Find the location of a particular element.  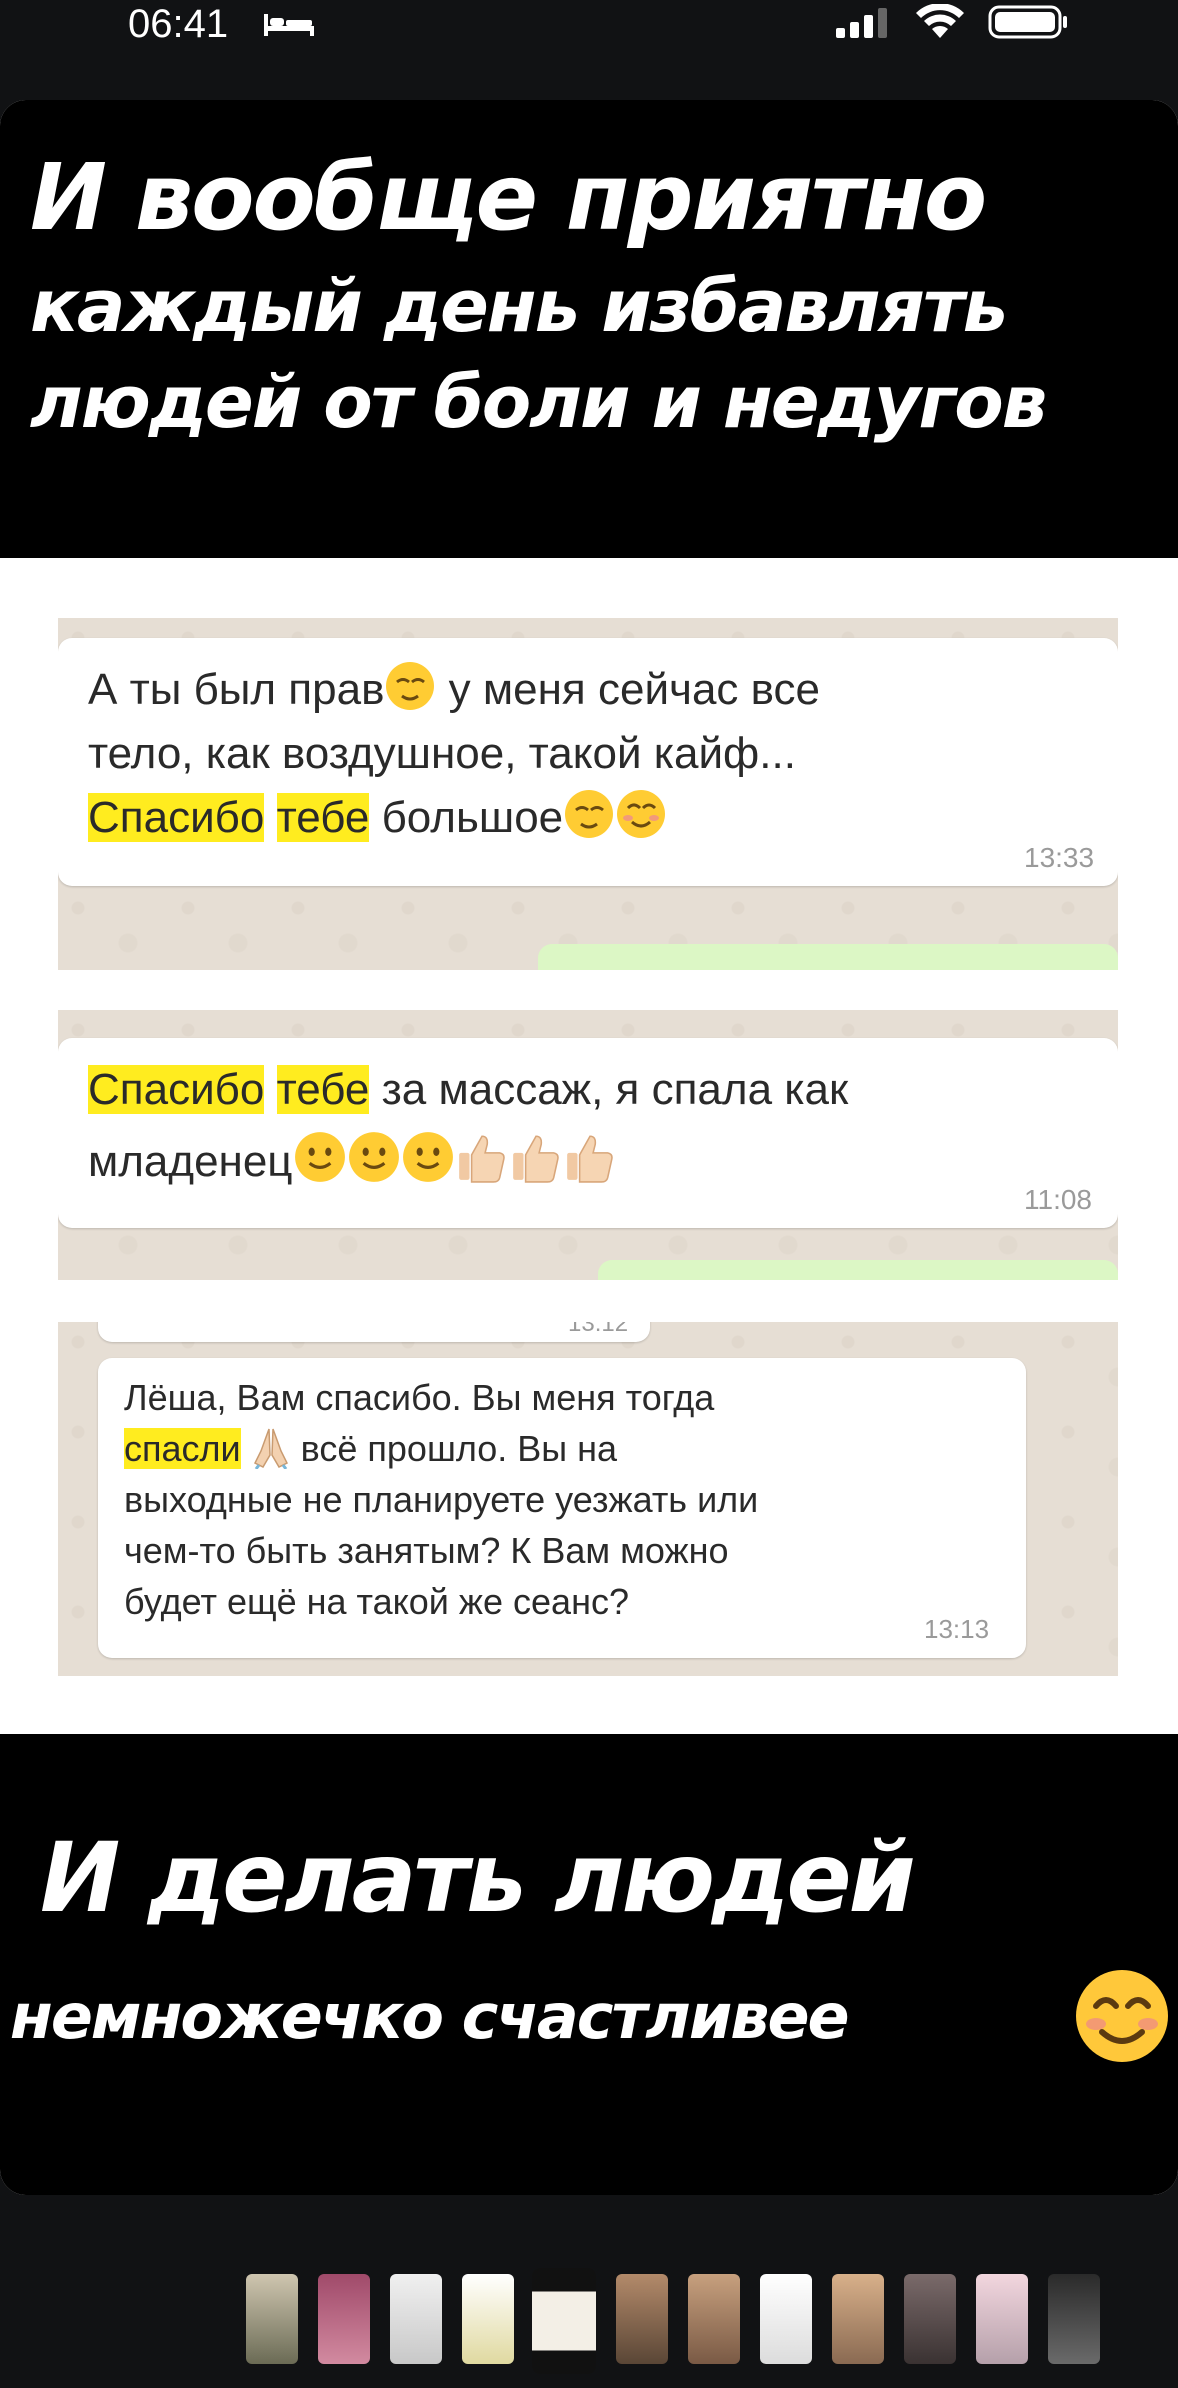

message-text: большое is located at coordinates (466, 817).